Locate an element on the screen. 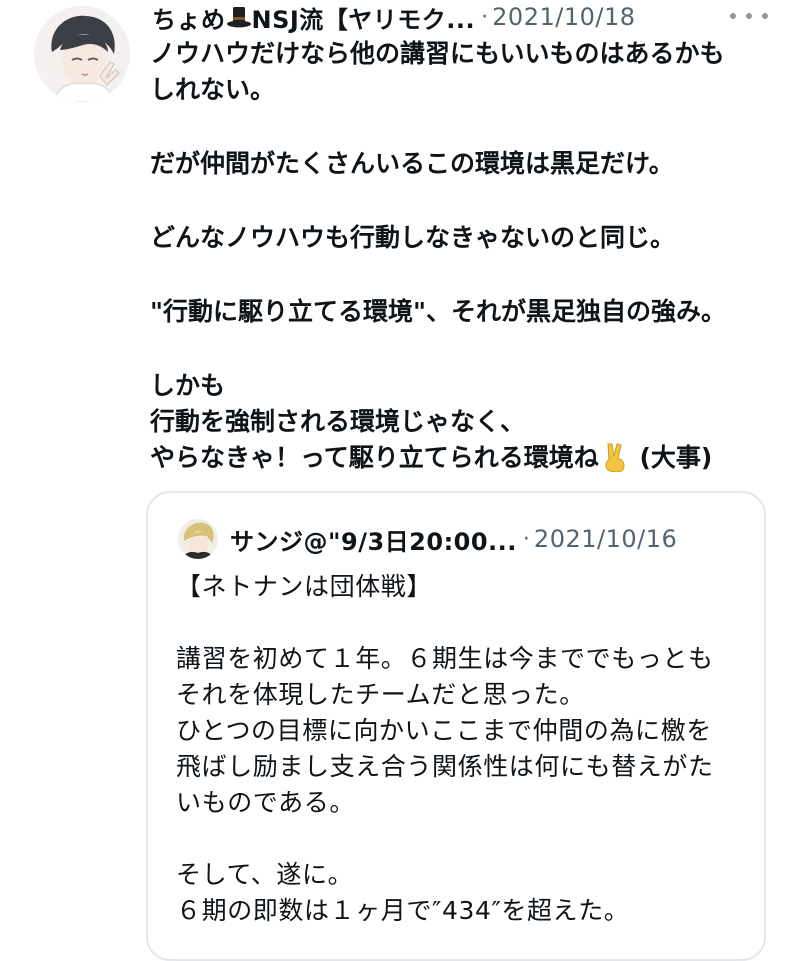  tweet-line: しれない。 is located at coordinates (213, 89).